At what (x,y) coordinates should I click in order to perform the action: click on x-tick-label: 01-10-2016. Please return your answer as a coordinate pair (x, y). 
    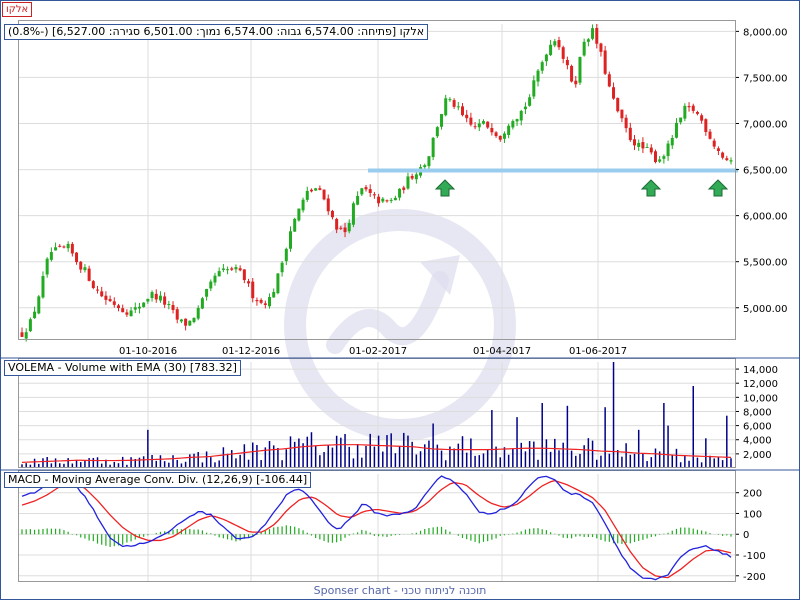
    Looking at the image, I should click on (148, 351).